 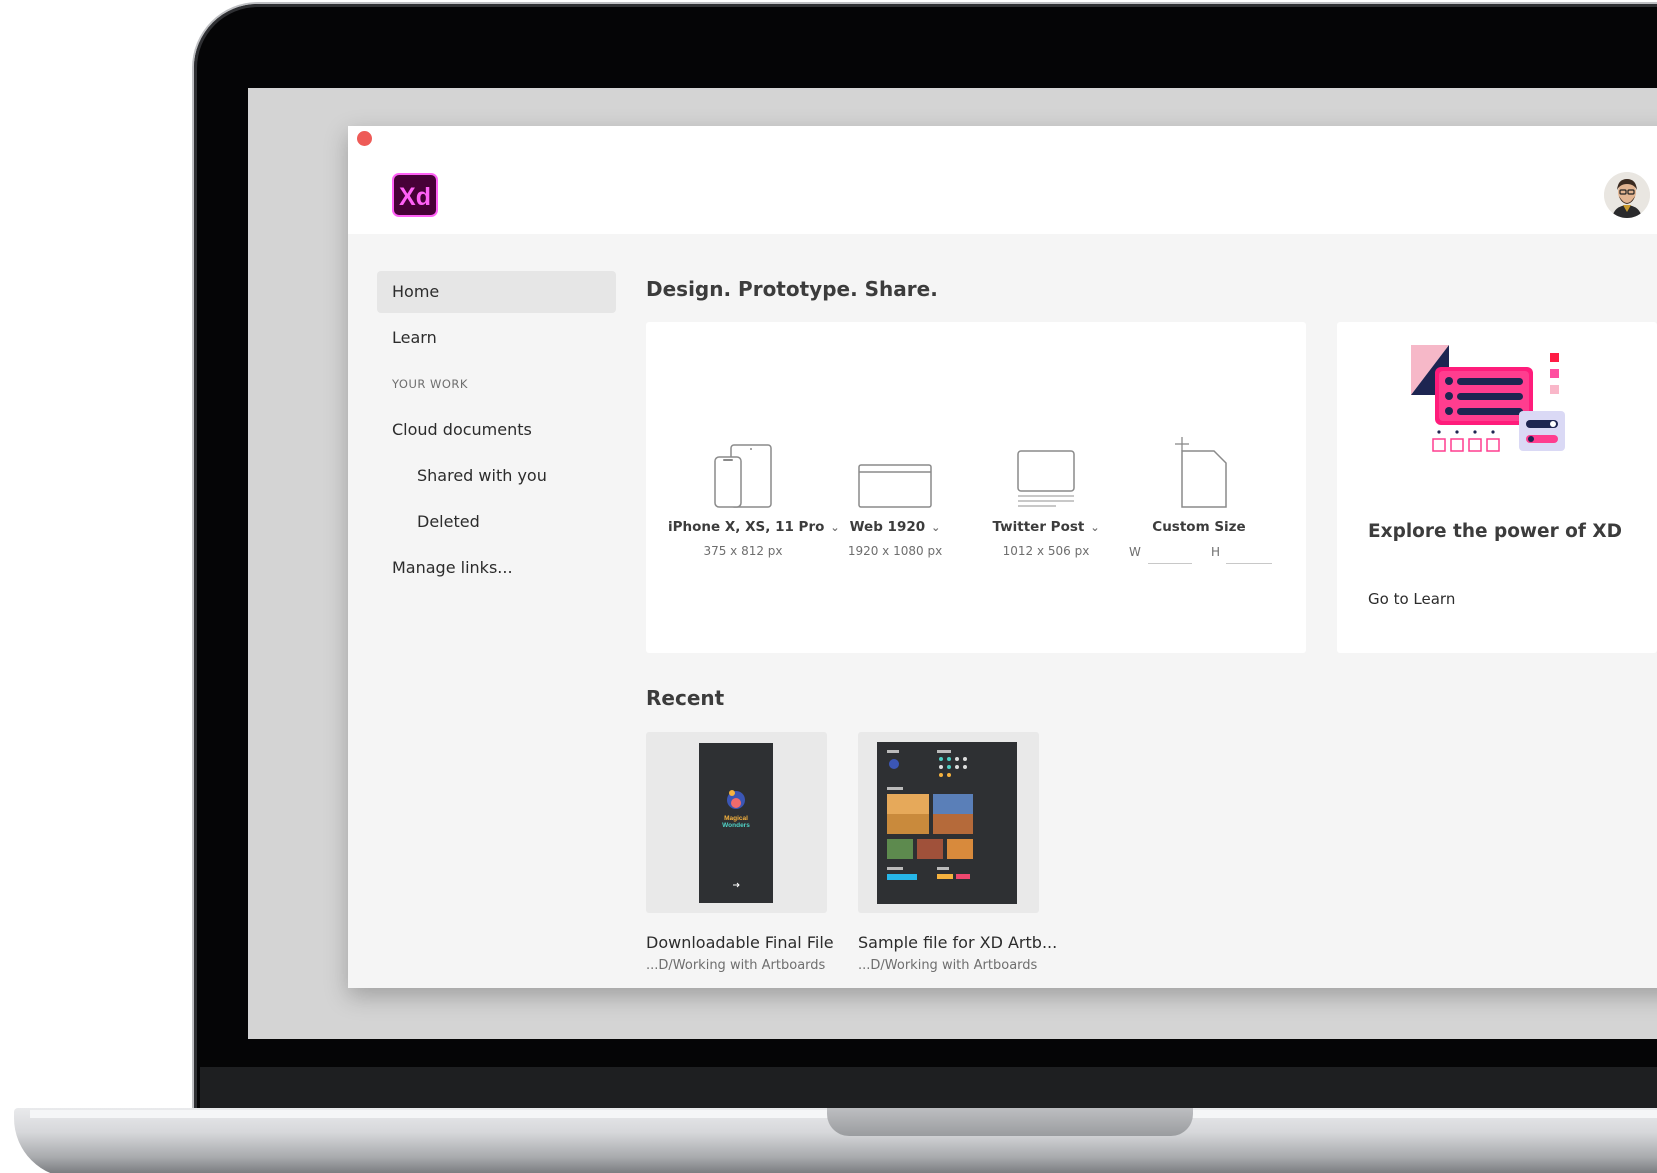 I want to click on sidebar-item-learn: Learn, so click(x=496, y=338).